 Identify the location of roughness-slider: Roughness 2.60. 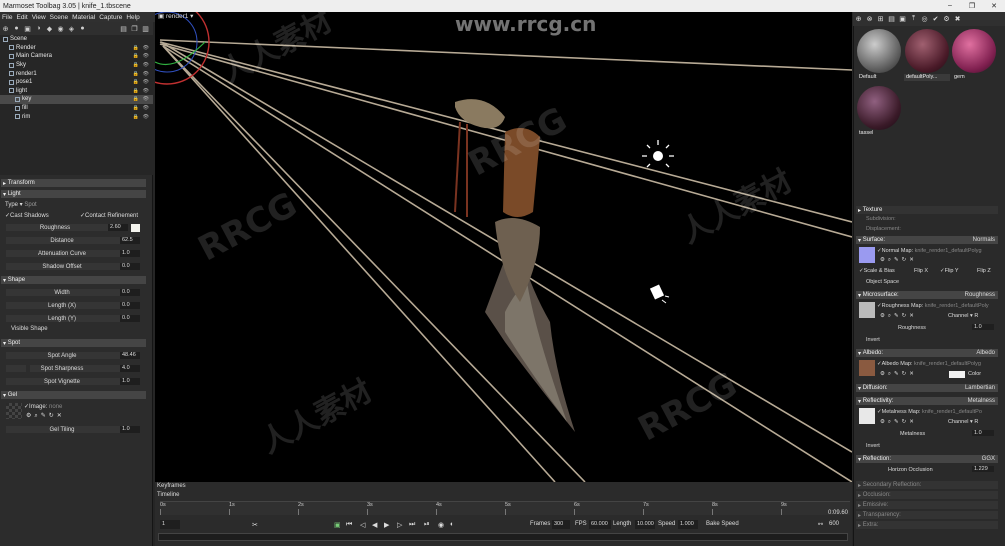
(73, 227).